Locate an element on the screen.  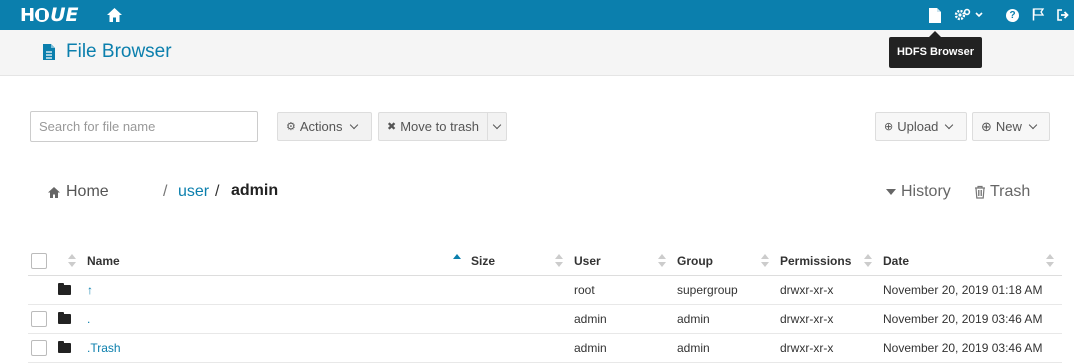
actions-button: ⚙ Actions is located at coordinates (324, 126).